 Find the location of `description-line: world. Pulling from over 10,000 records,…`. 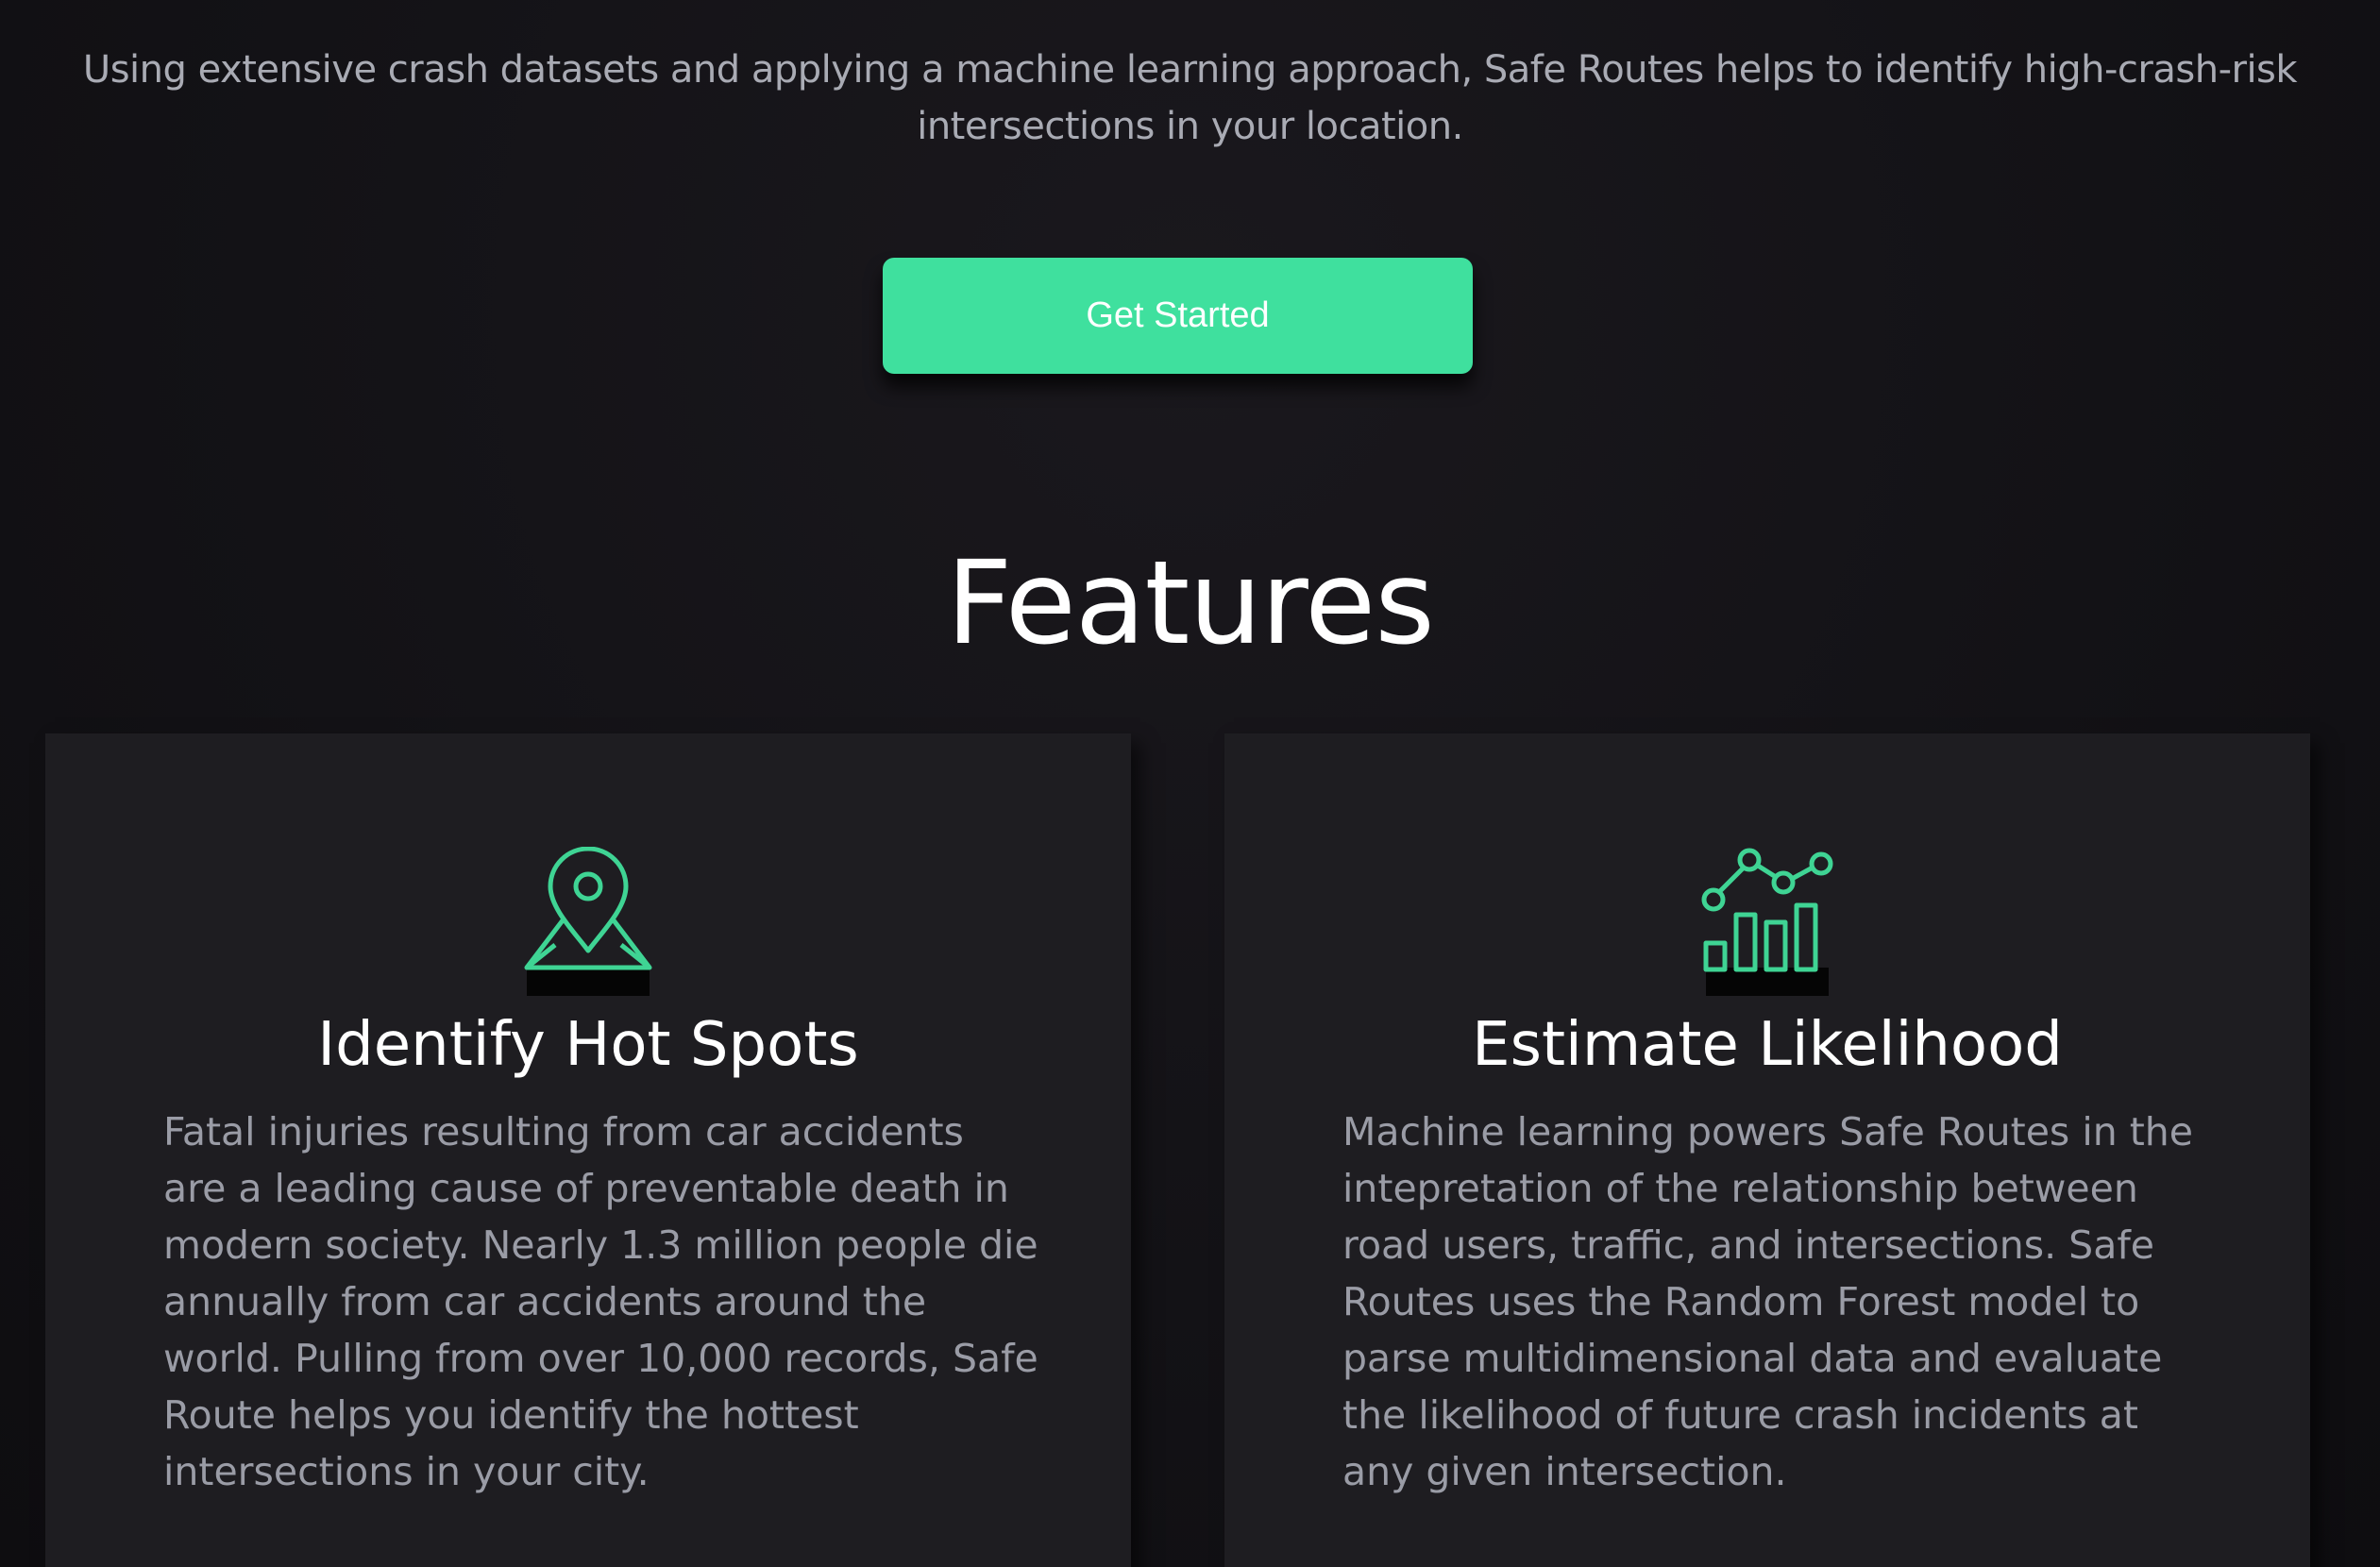

description-line: world. Pulling from over 10,000 records,… is located at coordinates (600, 1359).